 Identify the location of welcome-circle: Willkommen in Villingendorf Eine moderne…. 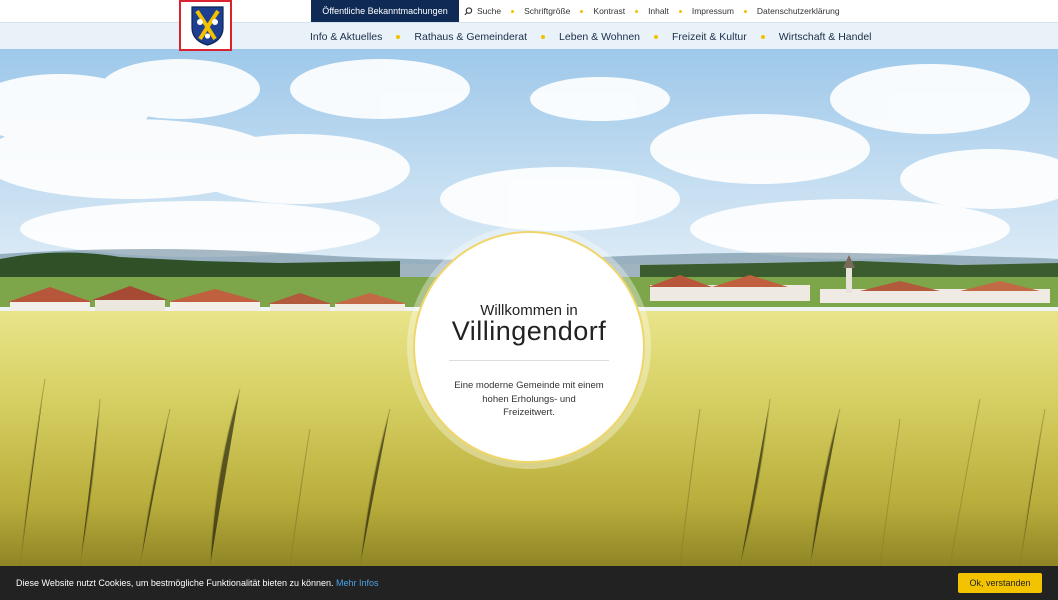
(529, 347).